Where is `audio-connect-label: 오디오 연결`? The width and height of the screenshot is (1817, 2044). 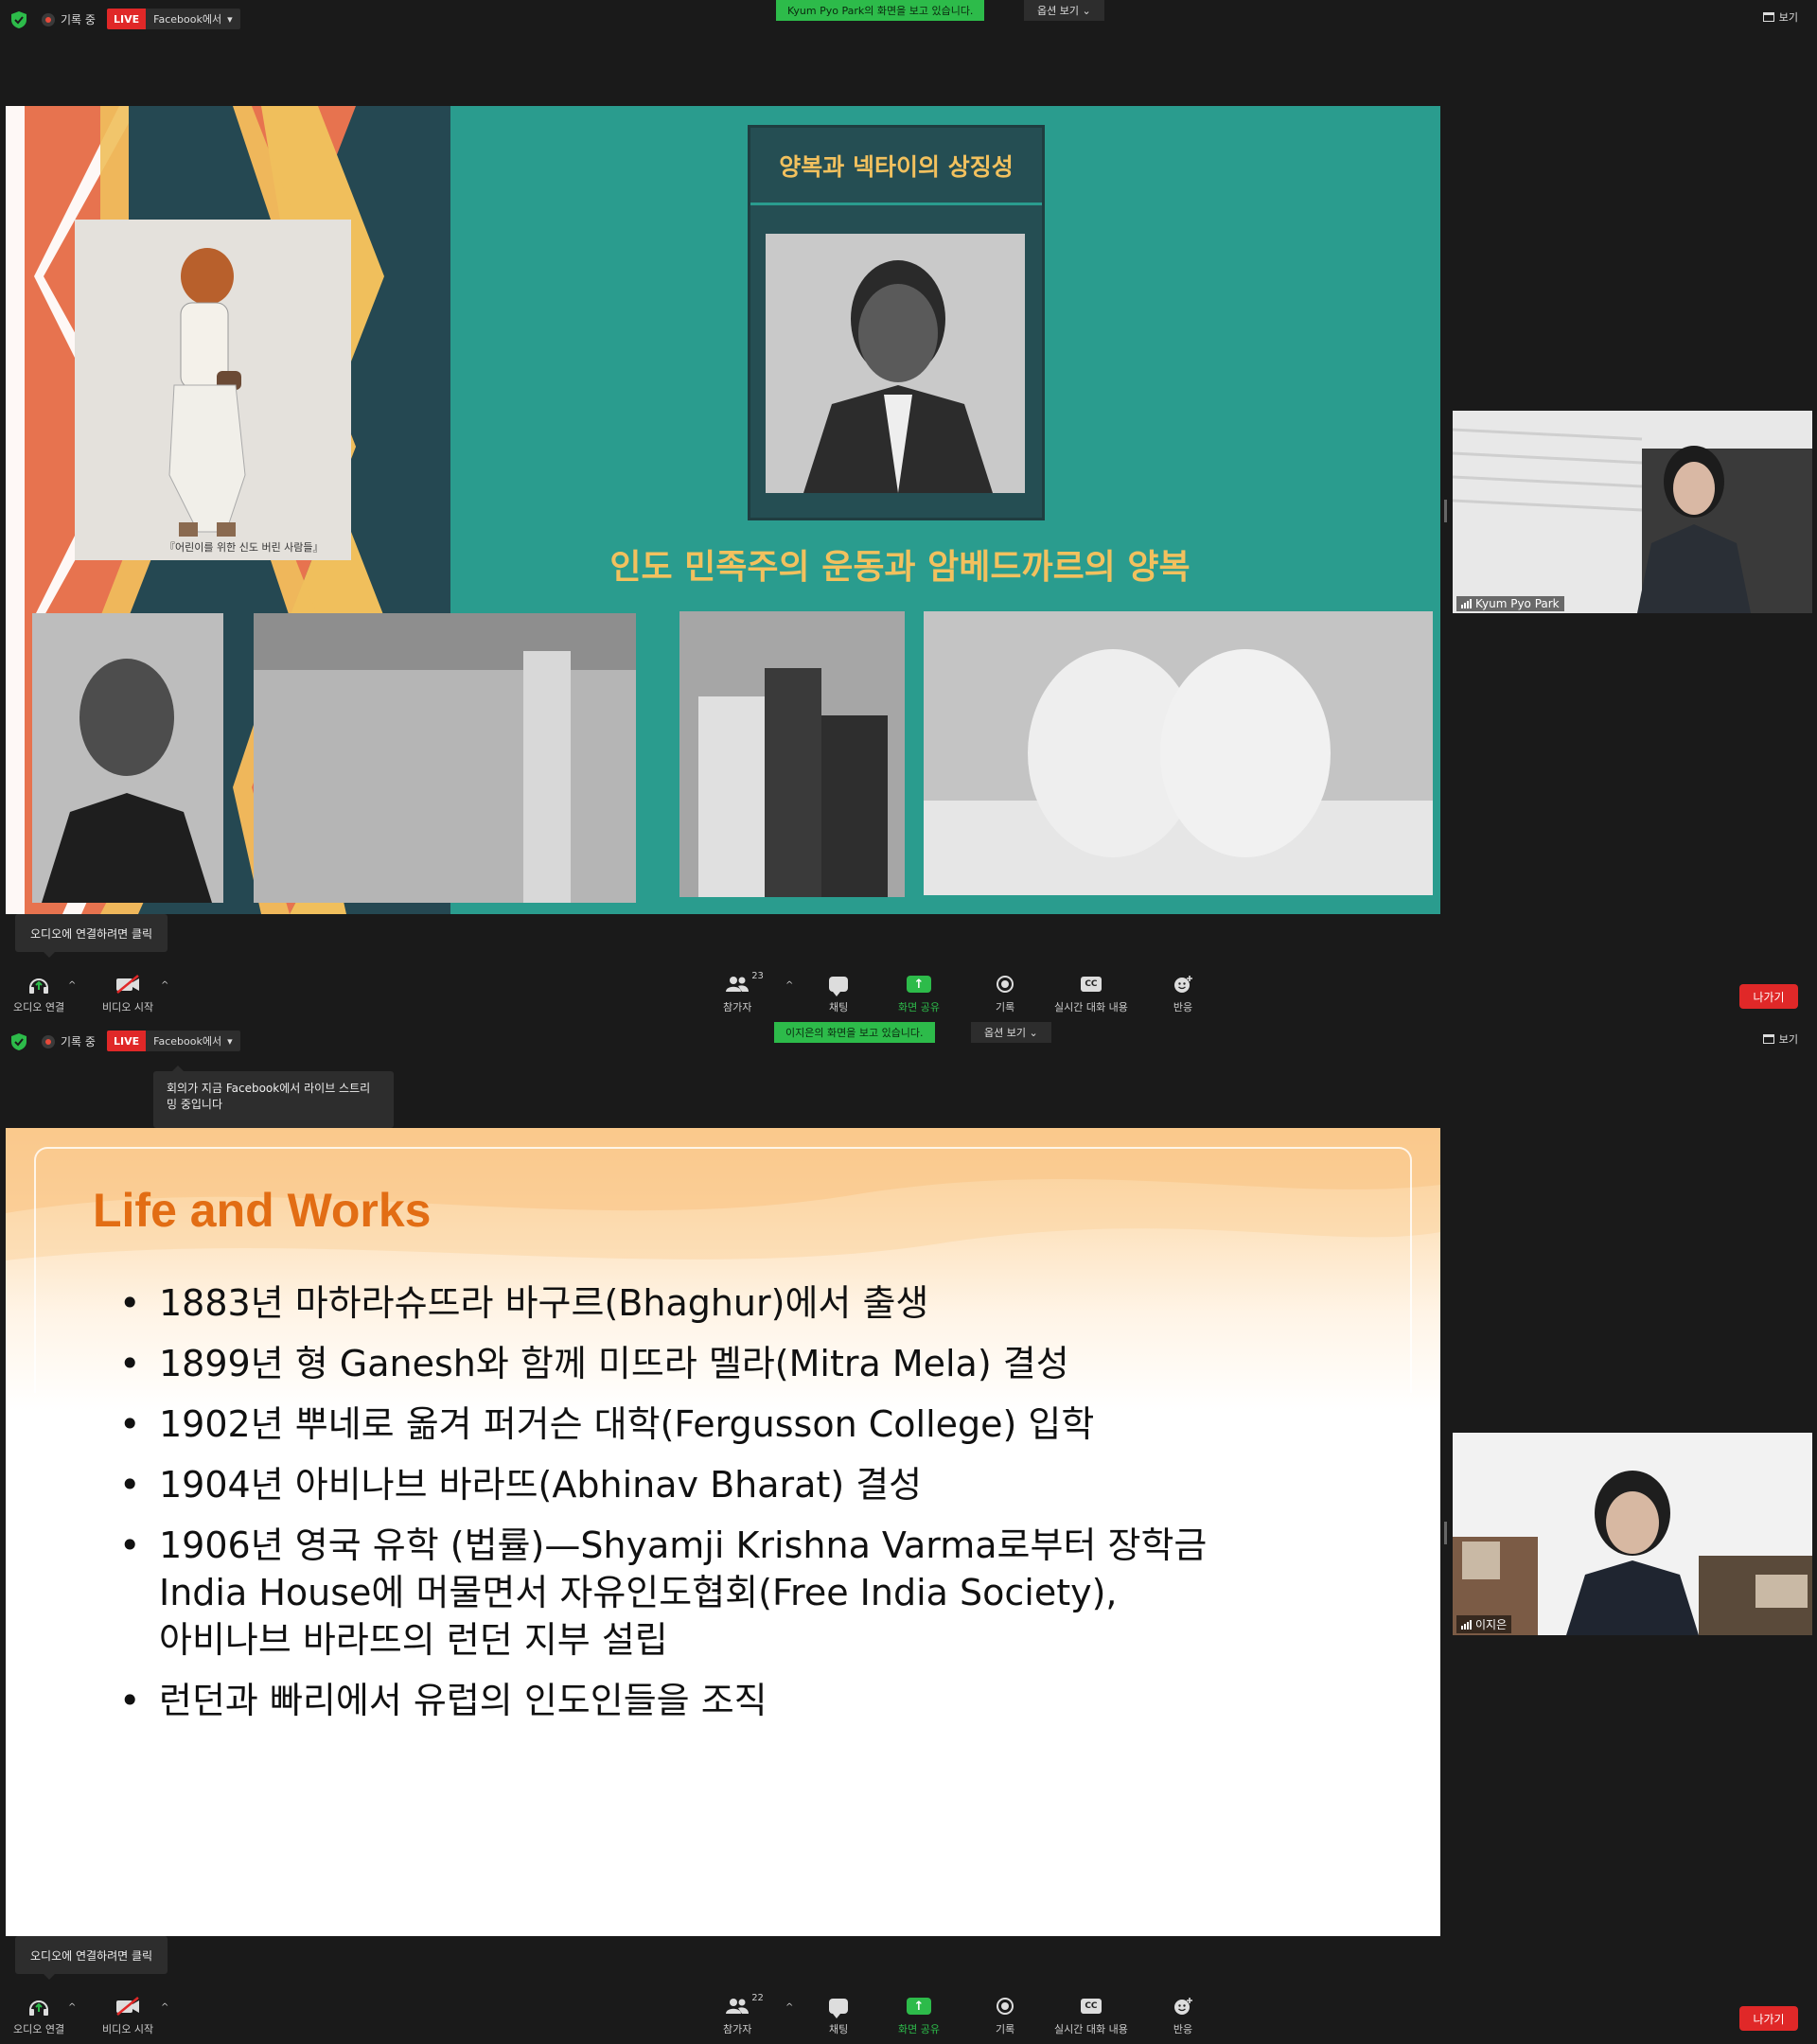
audio-connect-label: 오디오 연결 is located at coordinates (39, 2029).